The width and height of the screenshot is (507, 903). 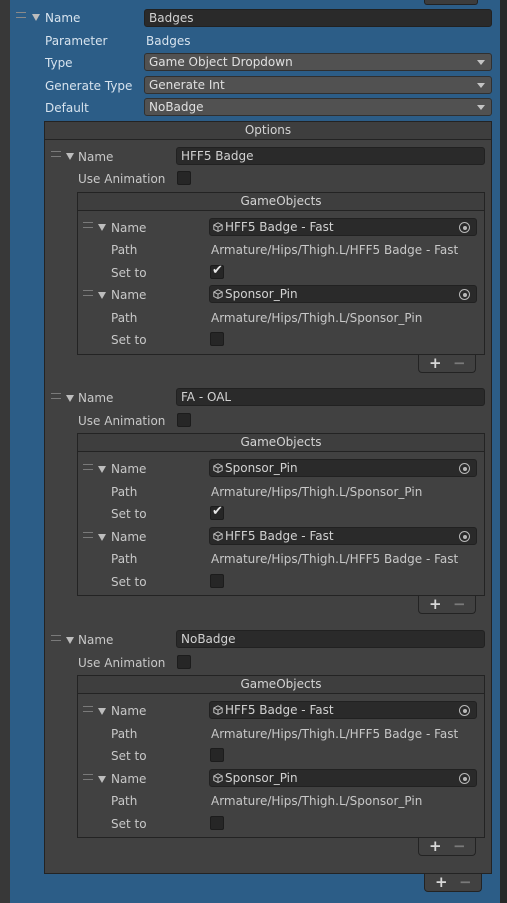 What do you see at coordinates (168, 41) in the screenshot?
I see `parameter-value: Badges` at bounding box center [168, 41].